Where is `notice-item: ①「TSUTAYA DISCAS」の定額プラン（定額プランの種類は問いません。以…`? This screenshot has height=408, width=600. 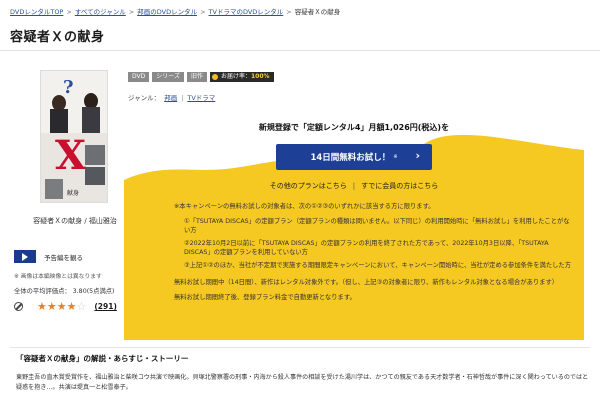
notice-item: ①「TSUTAYA DISCAS」の定額プラン（定額プランの種類は問いません。以… is located at coordinates (377, 226).